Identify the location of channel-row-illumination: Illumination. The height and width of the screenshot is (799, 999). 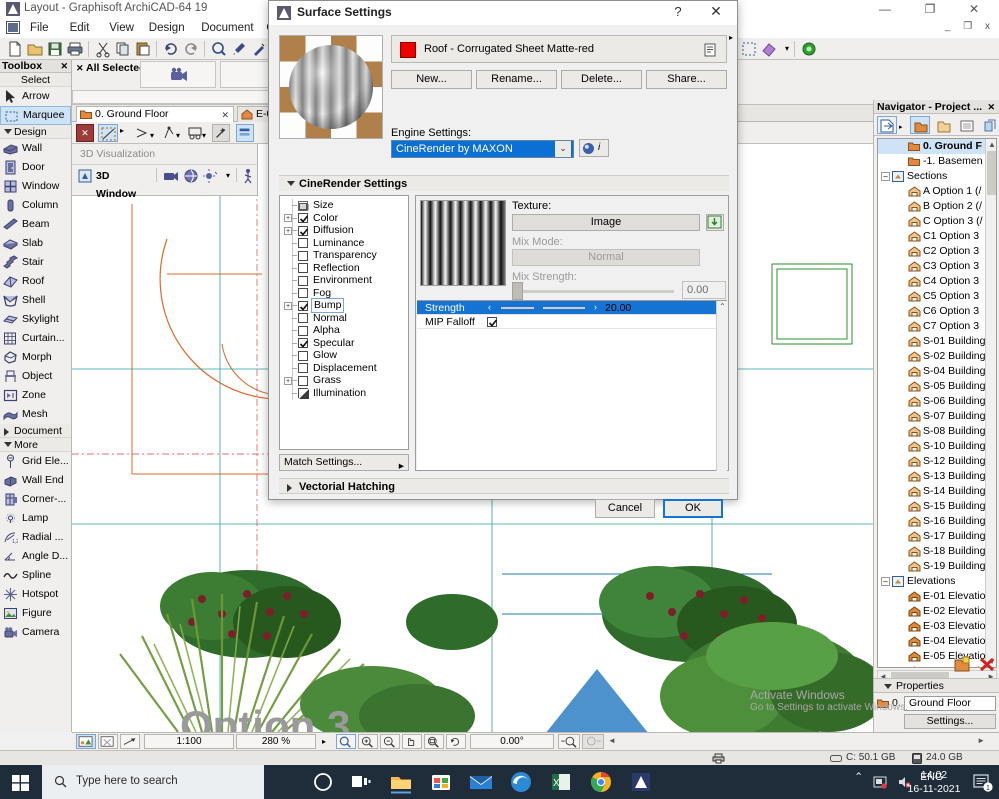
(344, 393).